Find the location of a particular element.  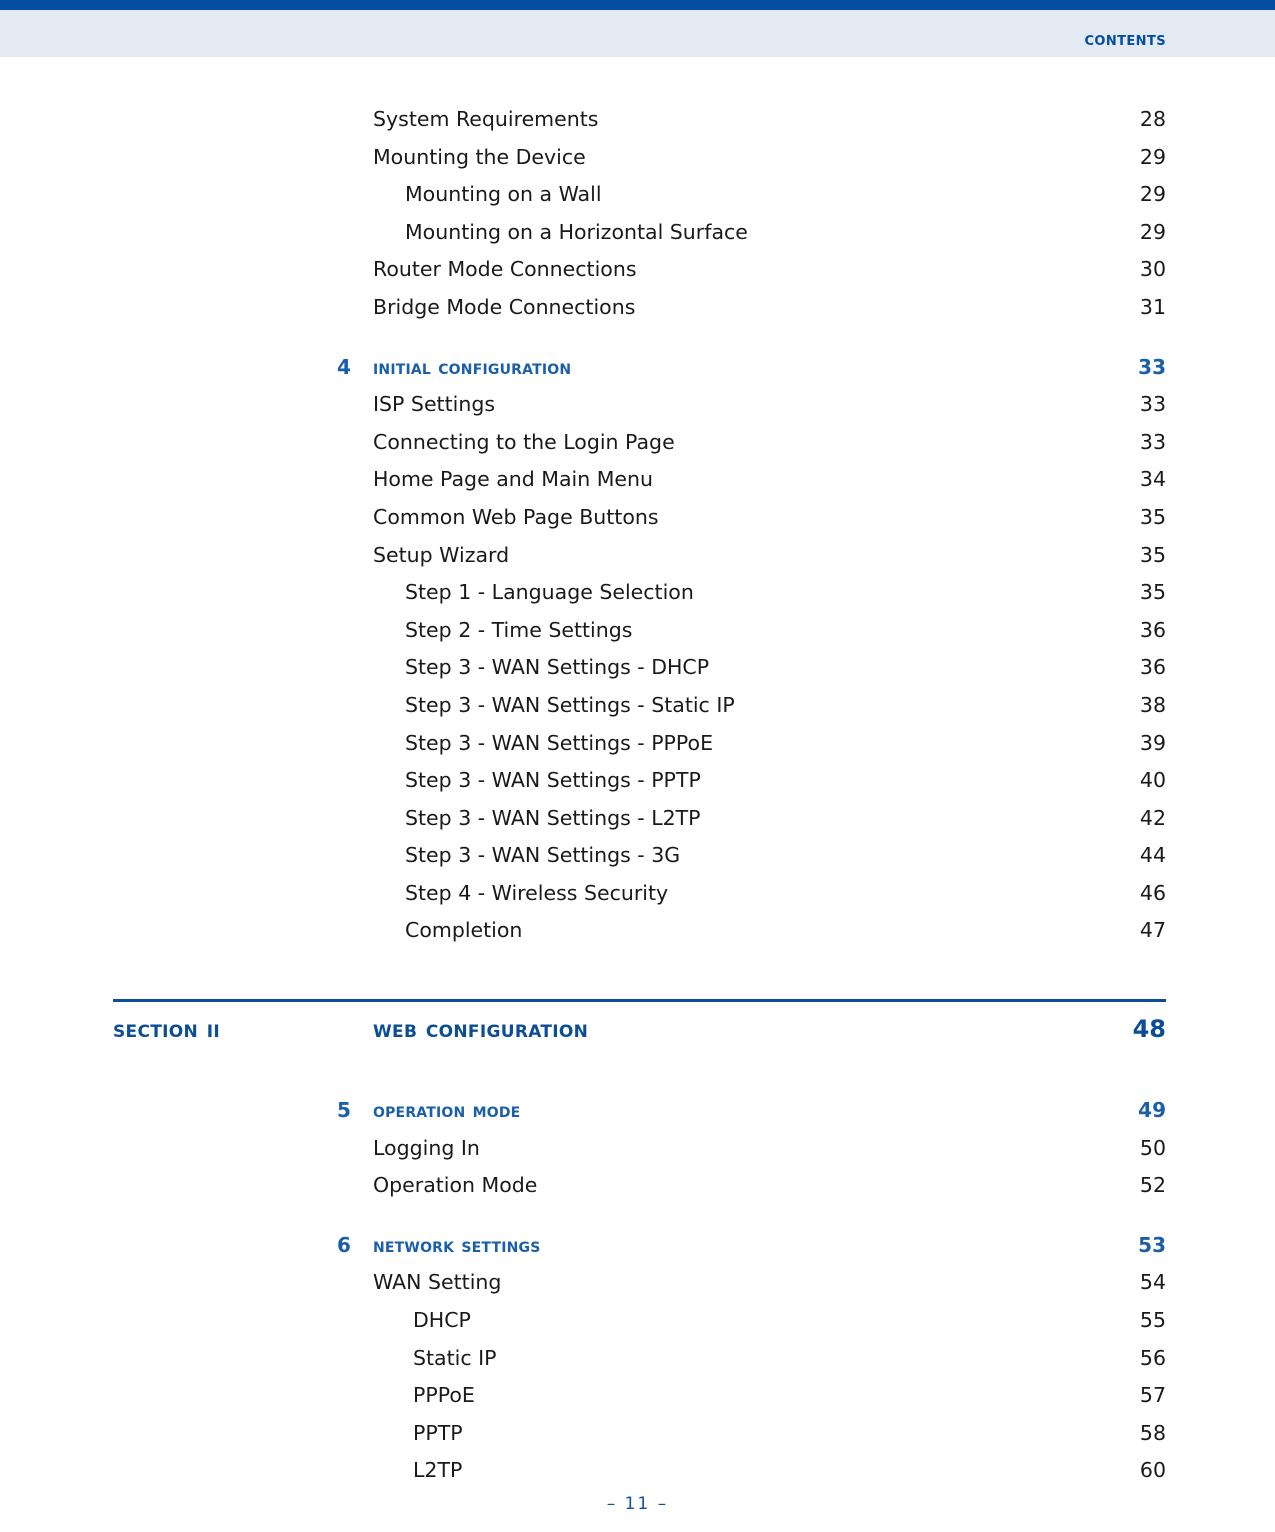

toc-entry: Setup Wizard 35 is located at coordinates (637, 559).